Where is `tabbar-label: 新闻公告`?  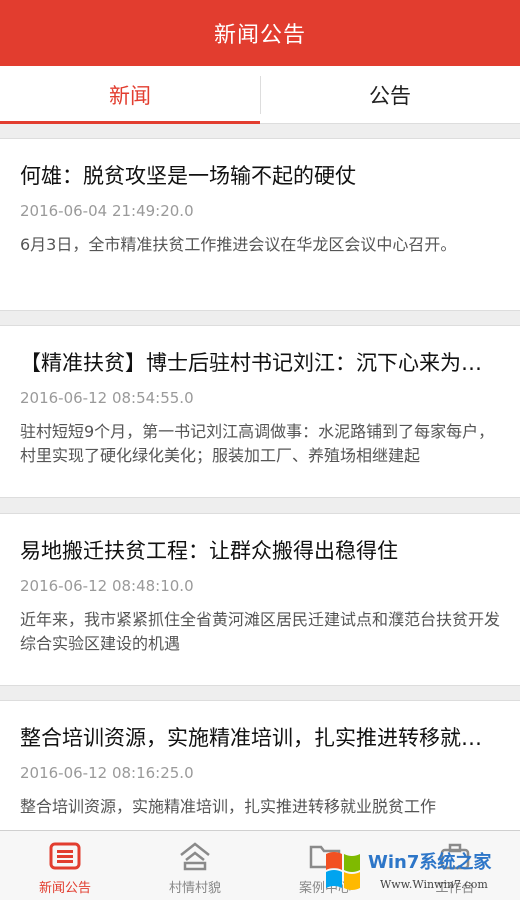
tabbar-label: 新闻公告 is located at coordinates (64, 888).